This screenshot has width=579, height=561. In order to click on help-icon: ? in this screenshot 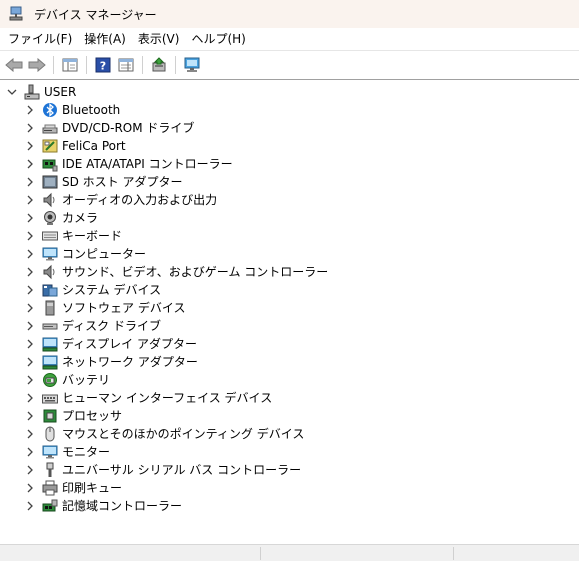, I will do `click(103, 64)`.